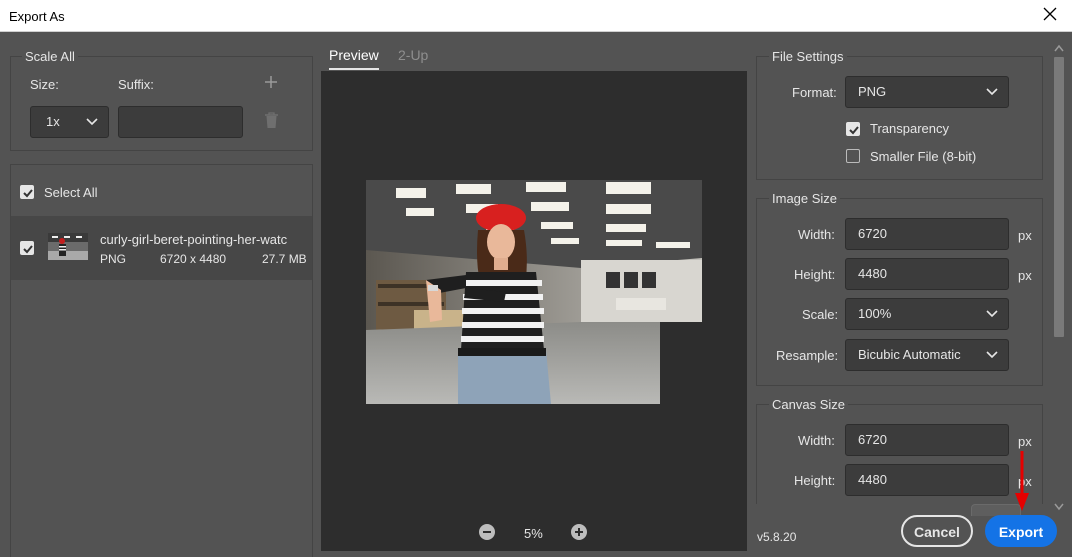 The height and width of the screenshot is (557, 1072). What do you see at coordinates (271, 120) in the screenshot?
I see `trash-icon` at bounding box center [271, 120].